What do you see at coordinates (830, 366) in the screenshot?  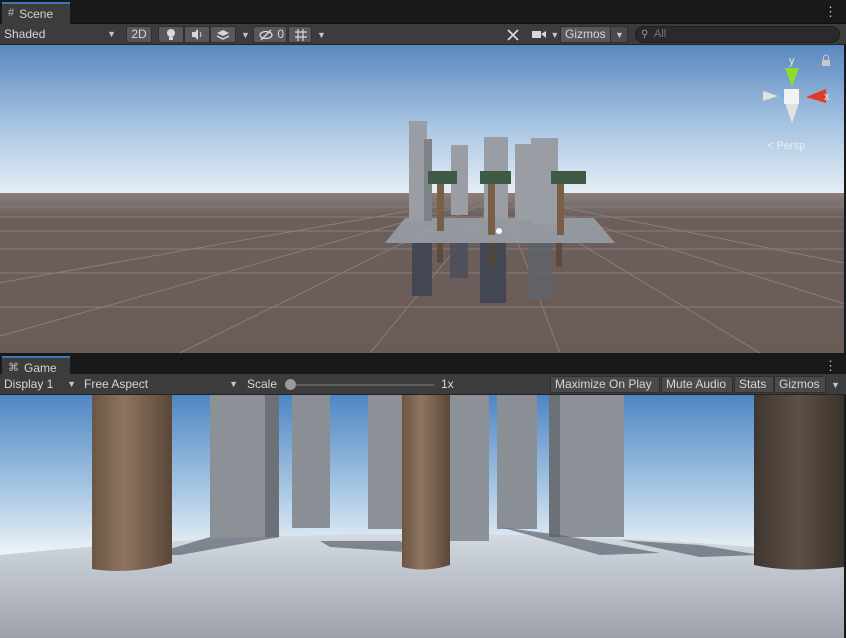 I see `game-menu-icon: ⋮` at bounding box center [830, 366].